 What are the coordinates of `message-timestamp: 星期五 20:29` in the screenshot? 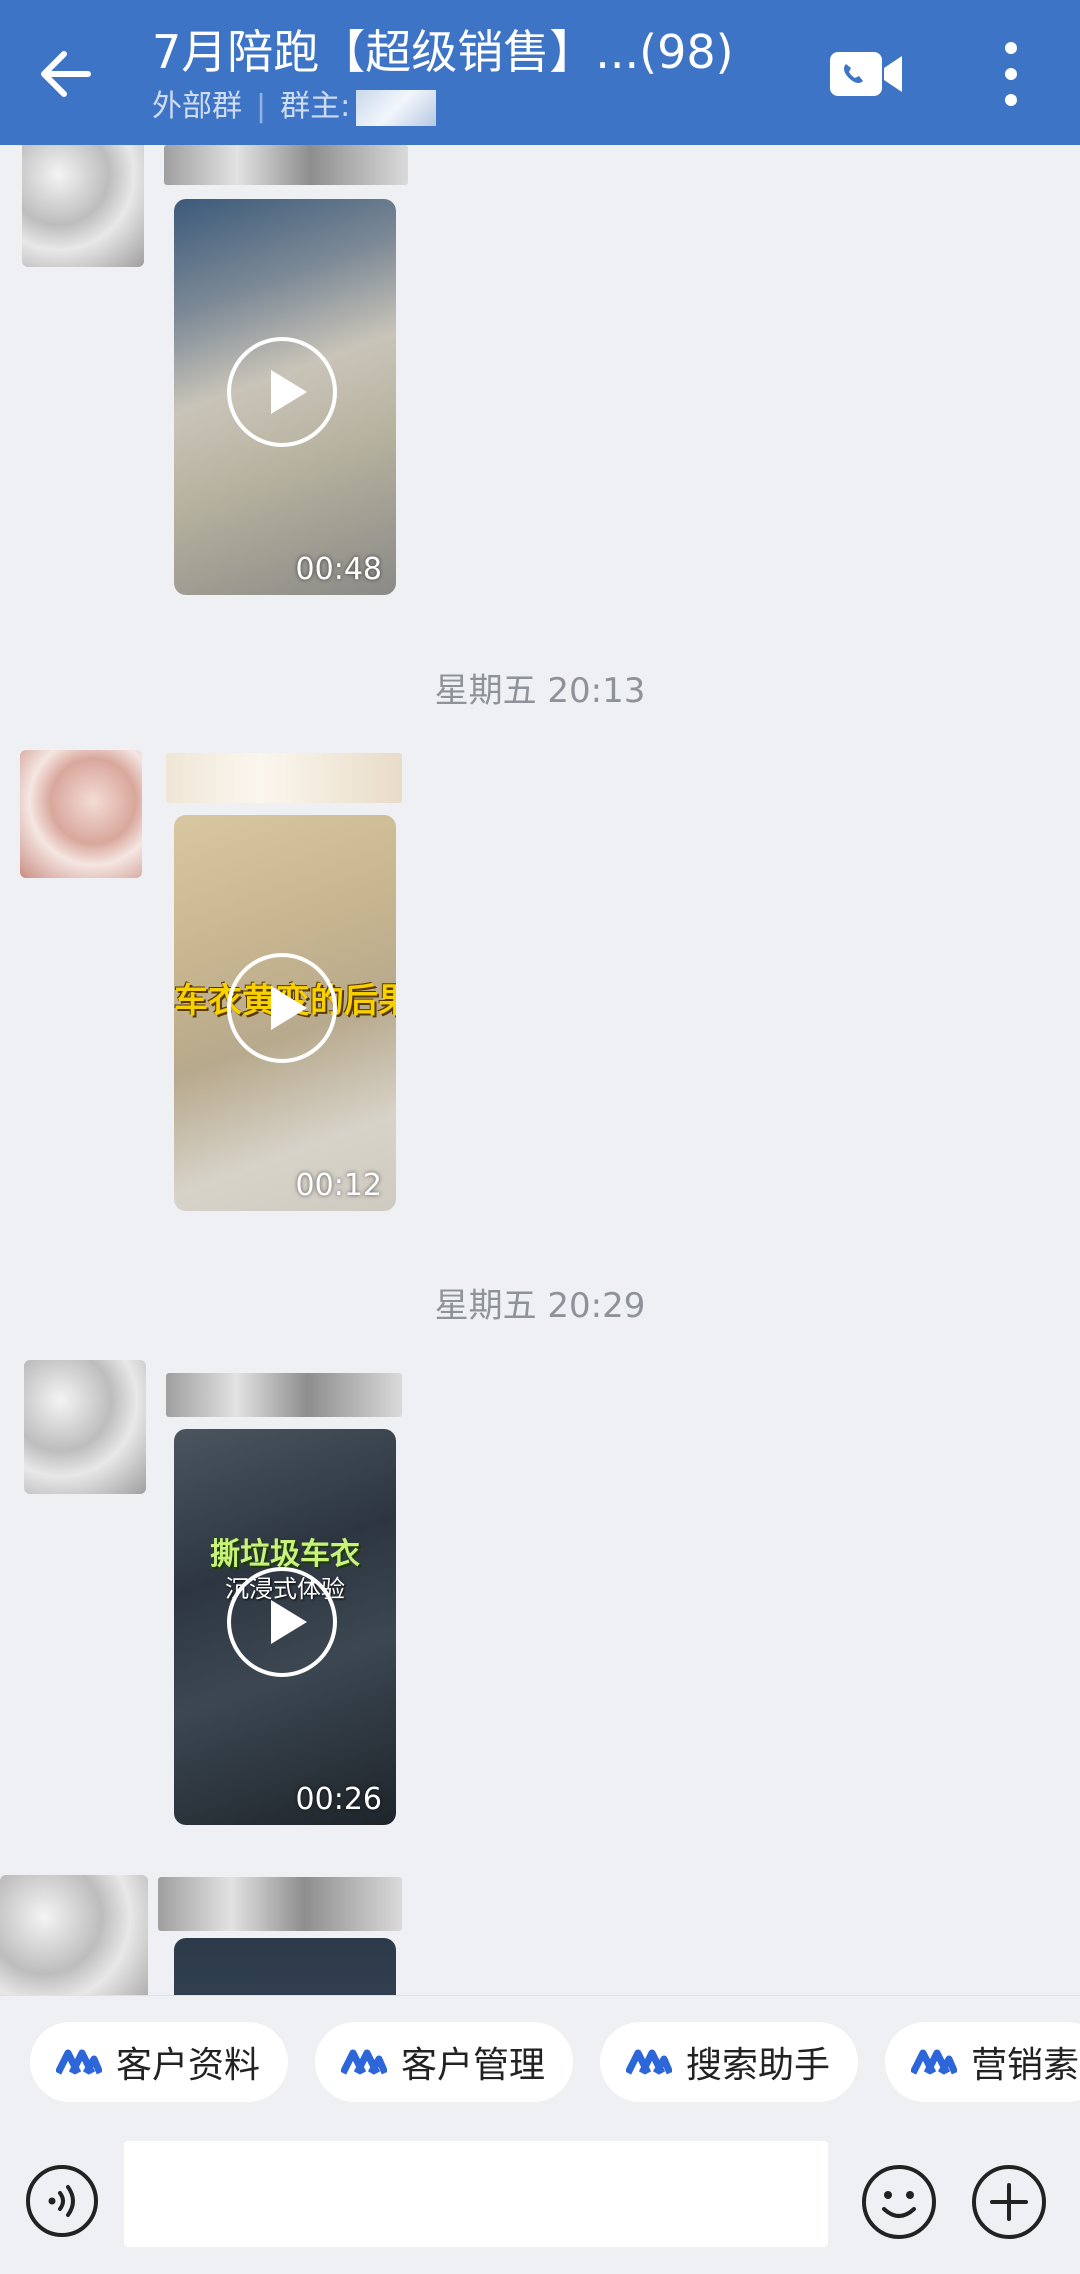 It's located at (540, 1306).